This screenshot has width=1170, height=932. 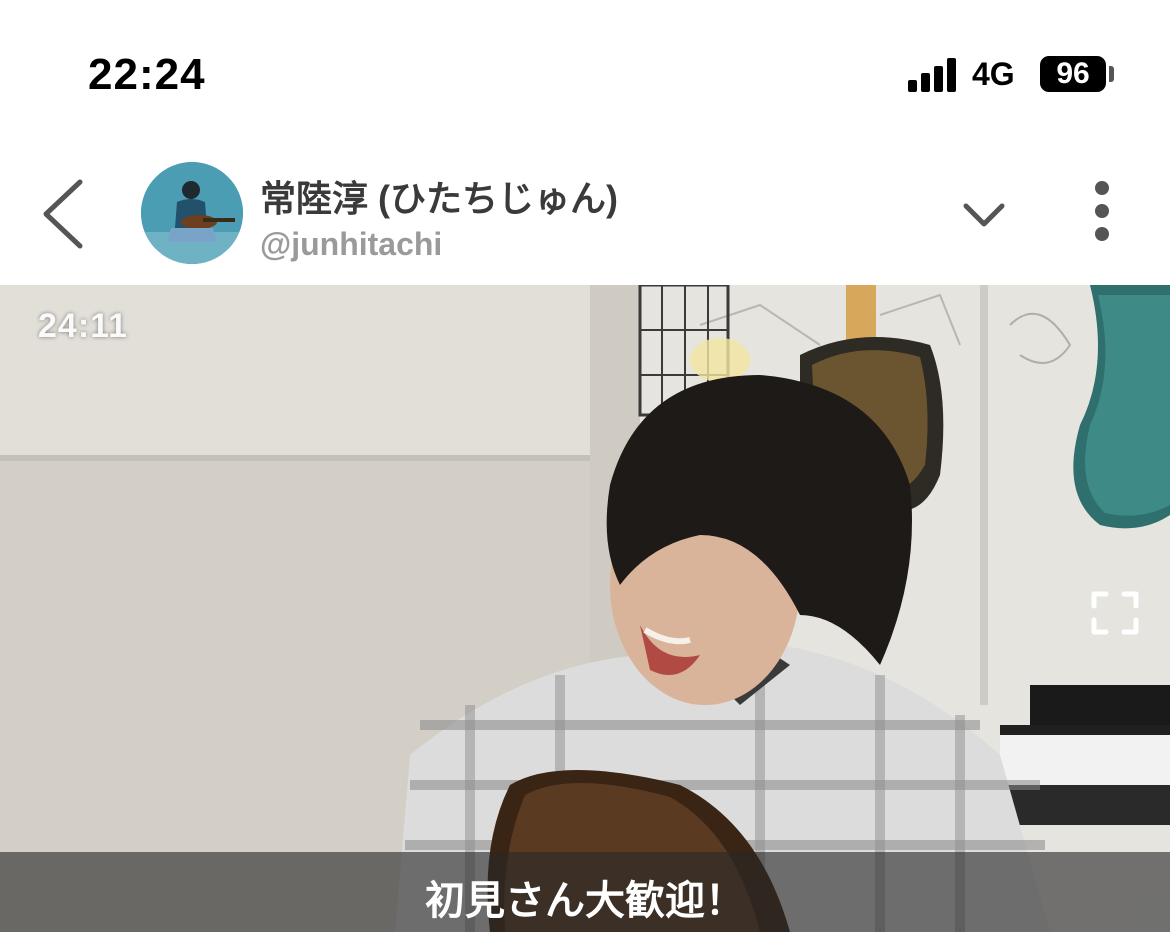 What do you see at coordinates (439, 196) in the screenshot?
I see `channel-name: 常陸淳 (ひたちじゅん)` at bounding box center [439, 196].